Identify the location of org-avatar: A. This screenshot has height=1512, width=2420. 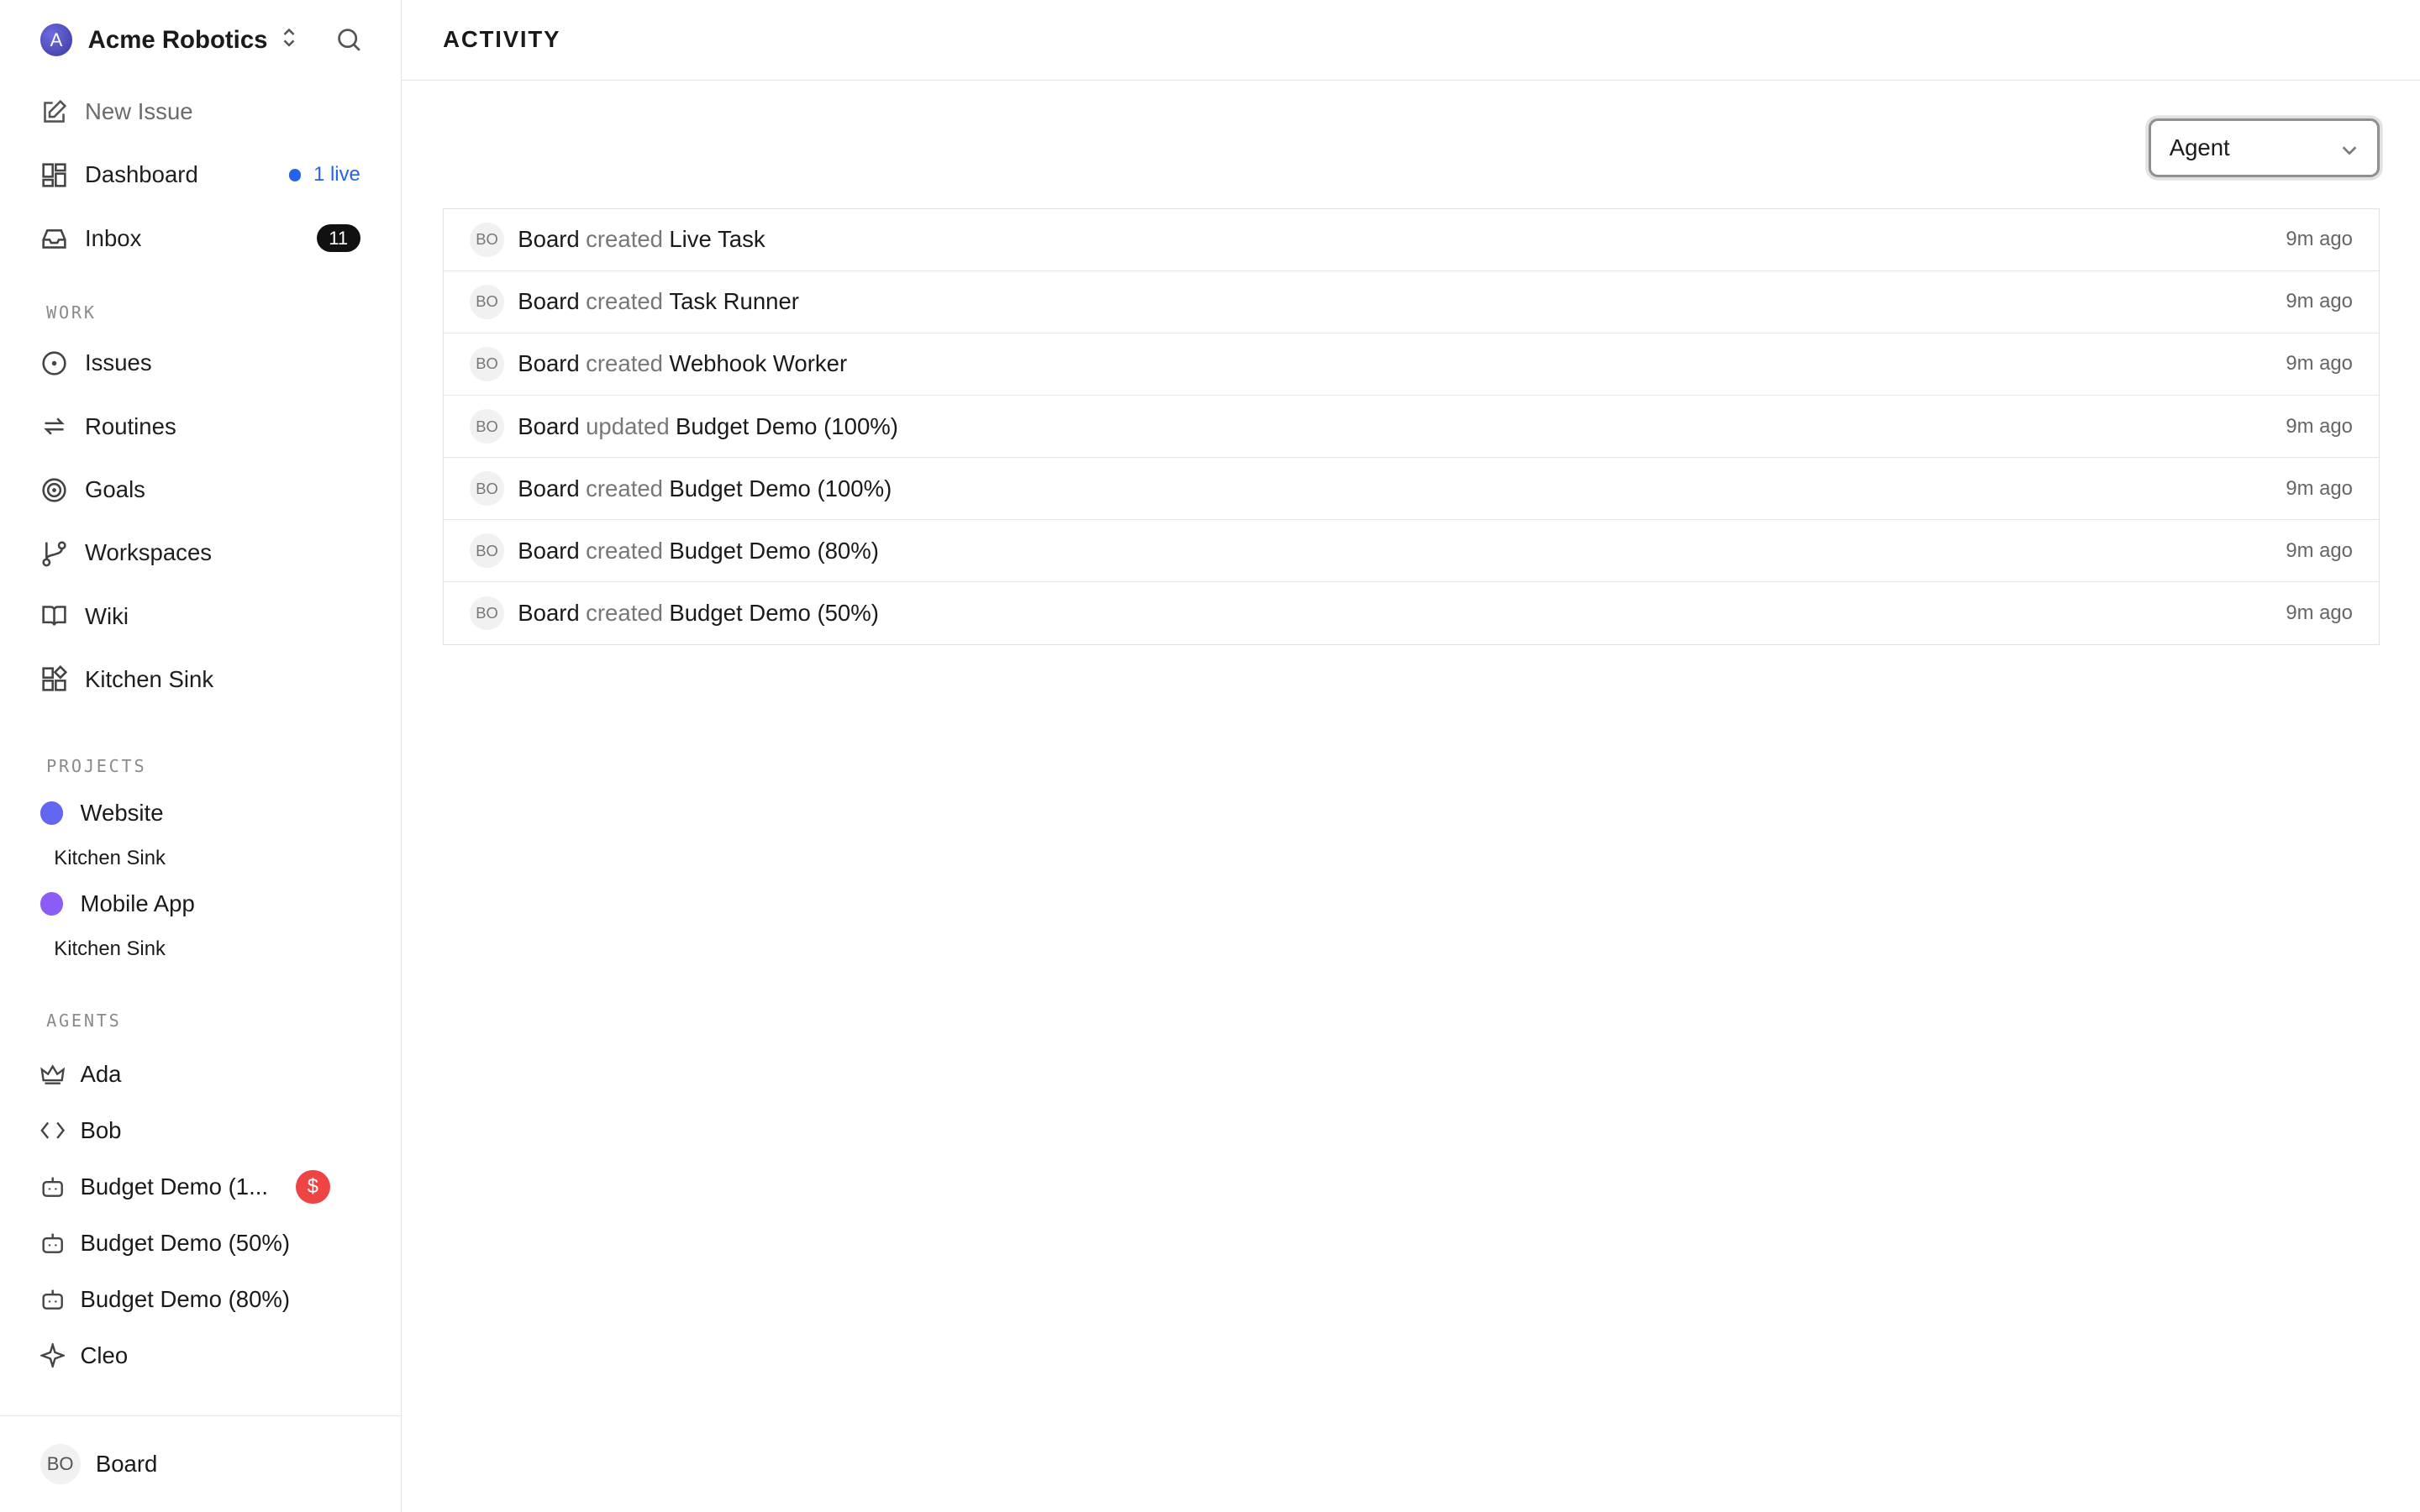
(56, 40).